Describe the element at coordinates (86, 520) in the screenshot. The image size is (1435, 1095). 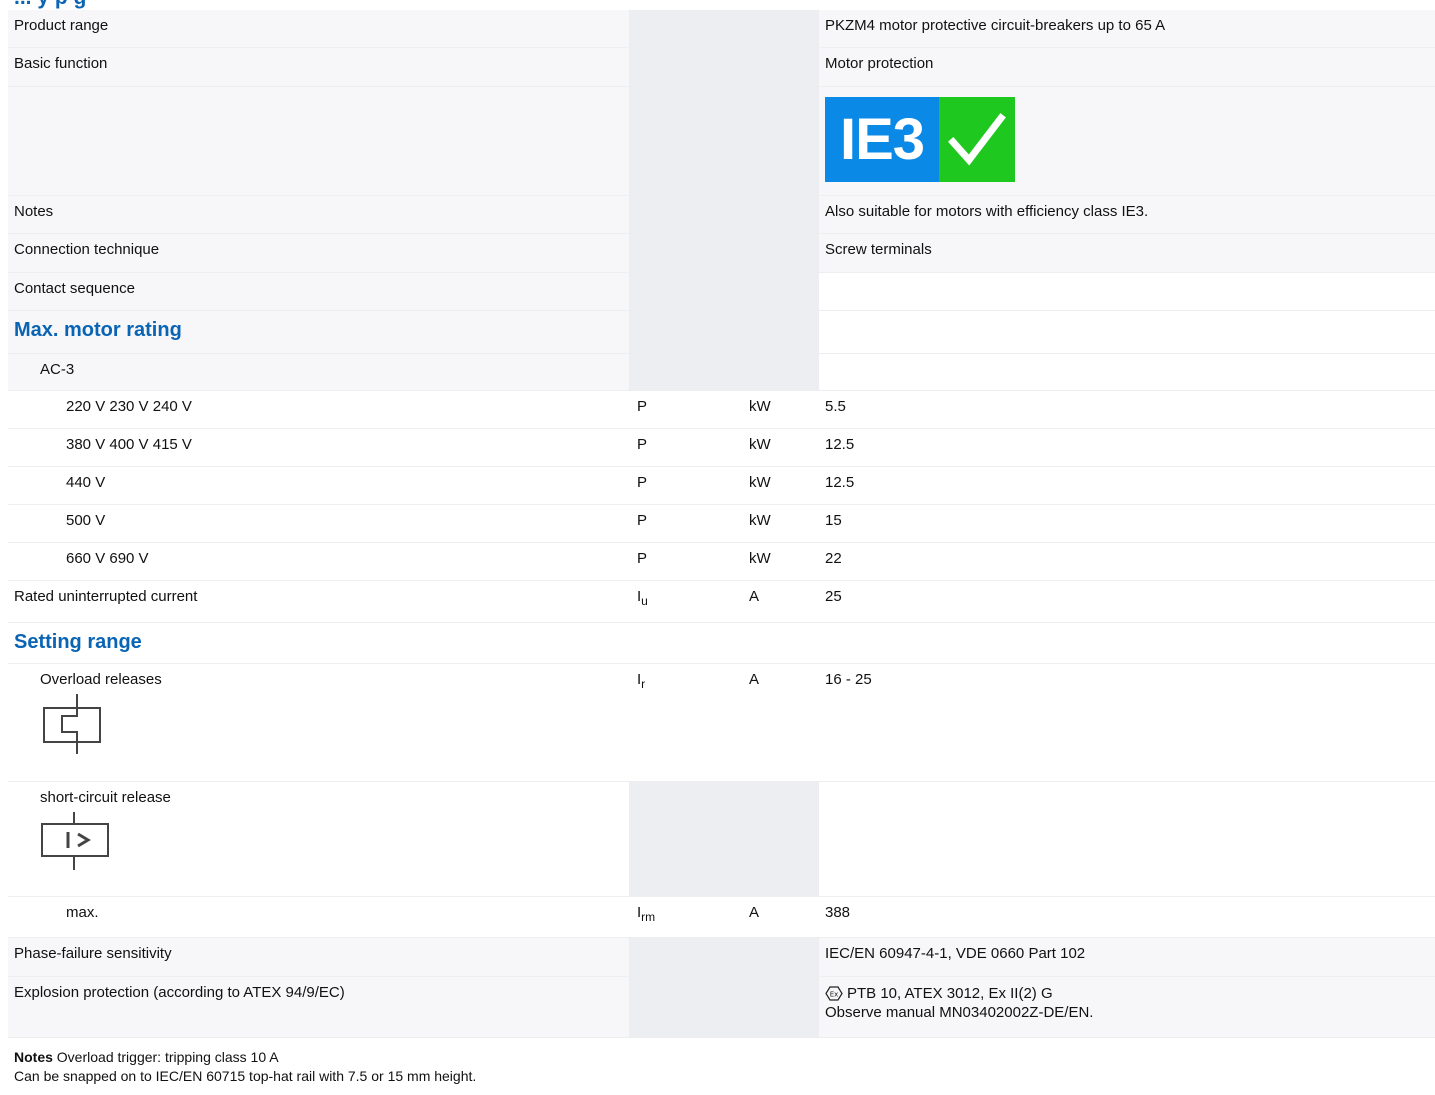
I see `row-label: 500 V` at that location.